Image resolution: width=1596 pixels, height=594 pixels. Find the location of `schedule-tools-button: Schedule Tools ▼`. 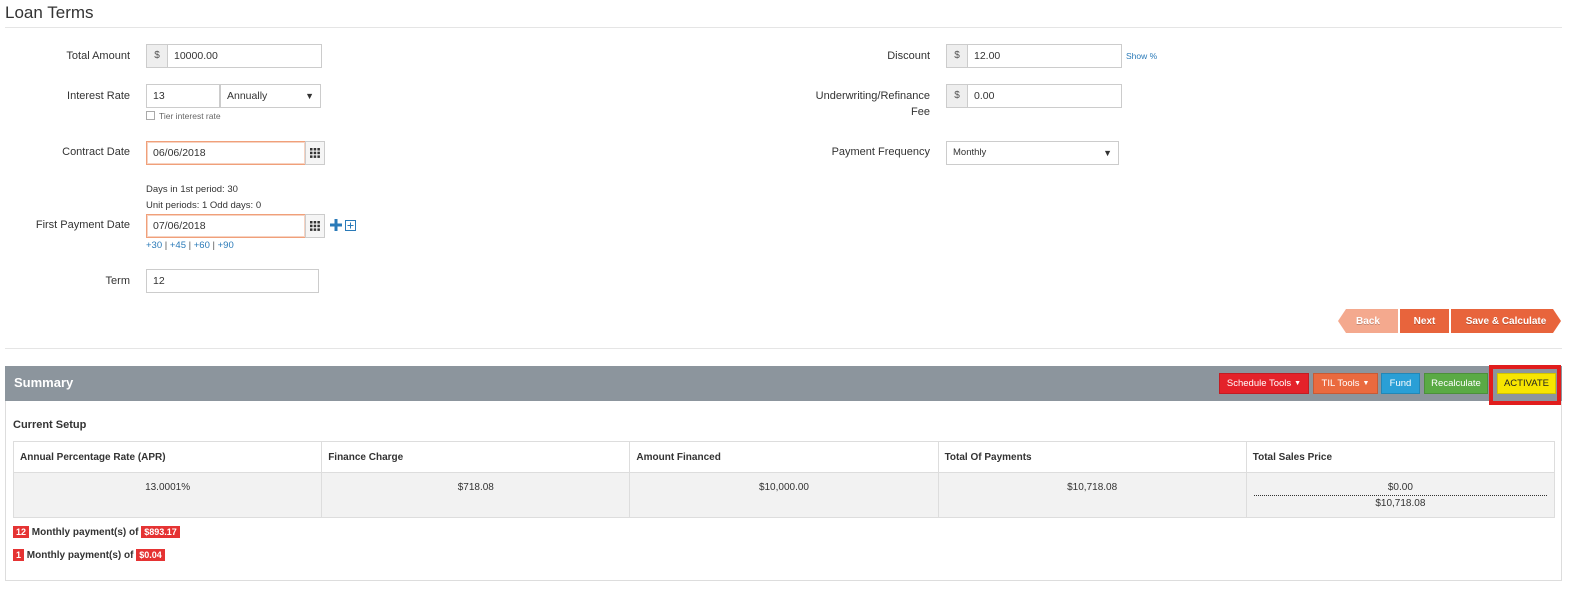

schedule-tools-button: Schedule Tools ▼ is located at coordinates (1264, 383).